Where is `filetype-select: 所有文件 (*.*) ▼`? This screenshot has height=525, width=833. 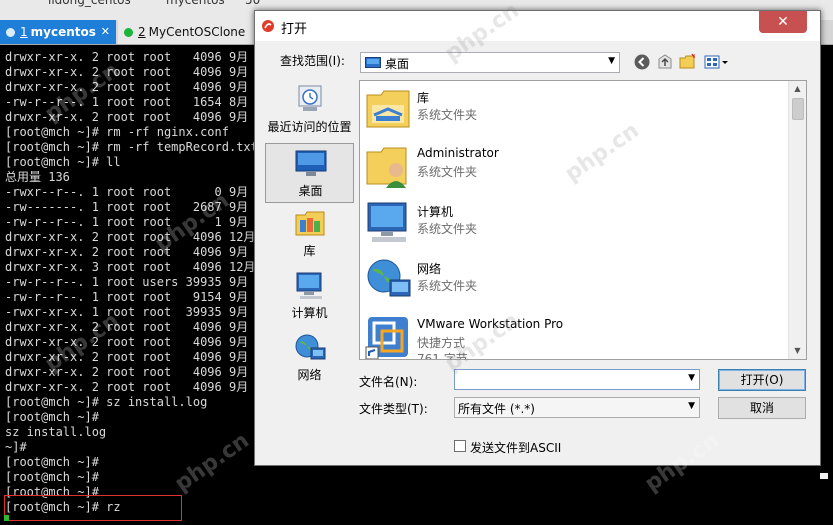 filetype-select: 所有文件 (*.*) ▼ is located at coordinates (577, 407).